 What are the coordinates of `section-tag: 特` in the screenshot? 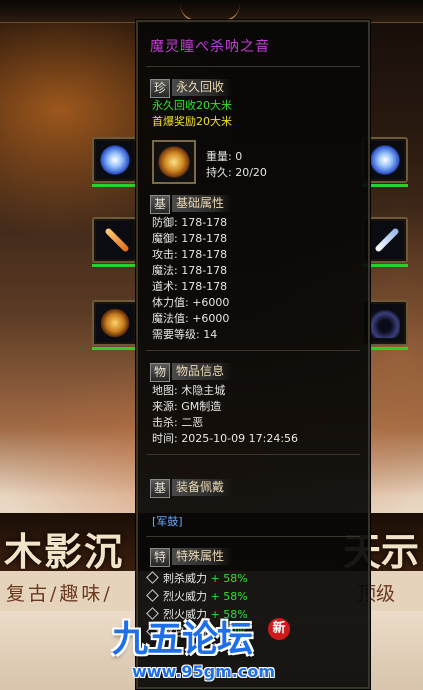 It's located at (160, 557).